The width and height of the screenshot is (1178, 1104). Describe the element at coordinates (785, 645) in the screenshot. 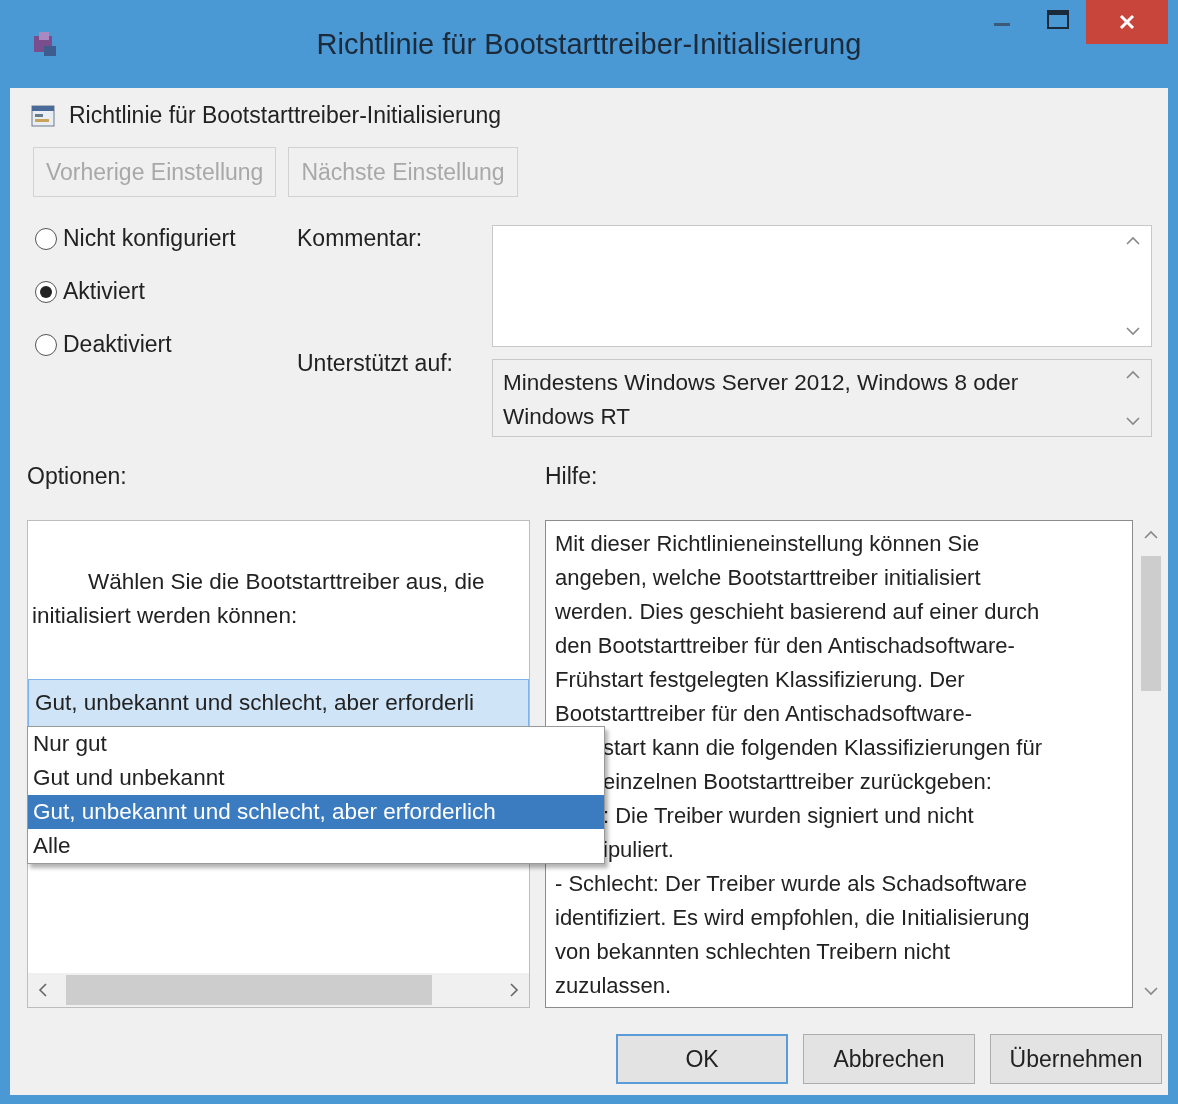

I see `help-text: den Bootstarttreiber für den Antischadsoftware-` at that location.